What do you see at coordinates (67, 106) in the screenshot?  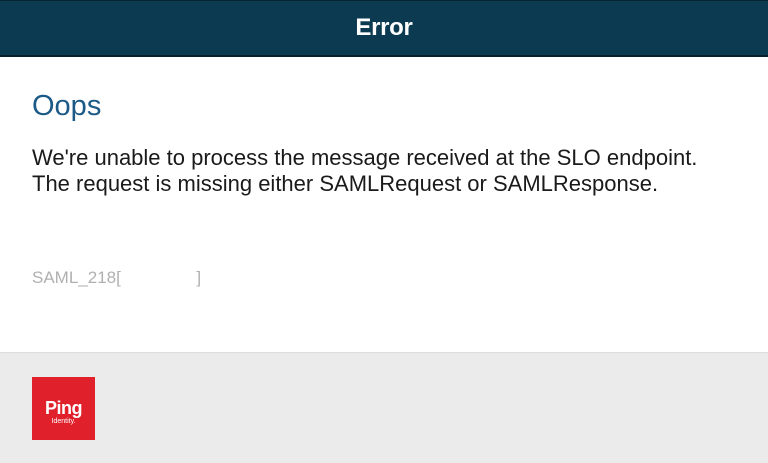 I see `page-heading: Oops` at bounding box center [67, 106].